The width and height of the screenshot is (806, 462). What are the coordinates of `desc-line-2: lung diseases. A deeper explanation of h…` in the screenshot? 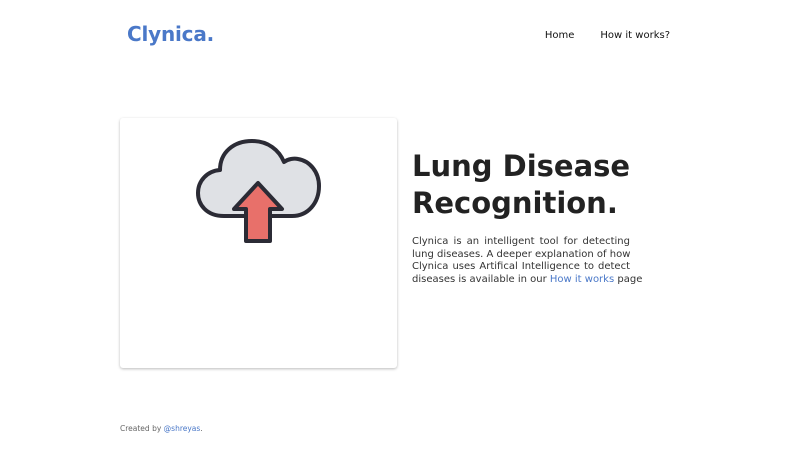 It's located at (521, 254).